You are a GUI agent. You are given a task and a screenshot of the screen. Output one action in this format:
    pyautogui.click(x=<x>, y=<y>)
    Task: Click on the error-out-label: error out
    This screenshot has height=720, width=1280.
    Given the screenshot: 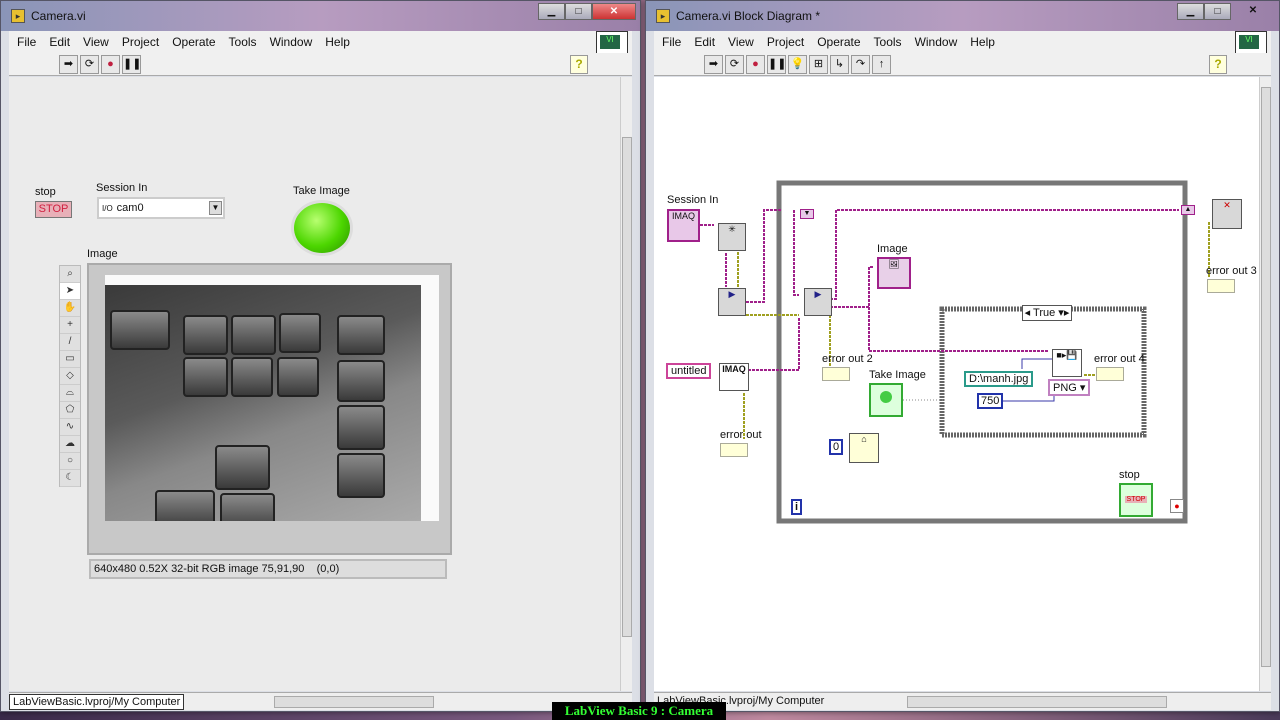 What is the action you would take?
    pyautogui.click(x=741, y=435)
    